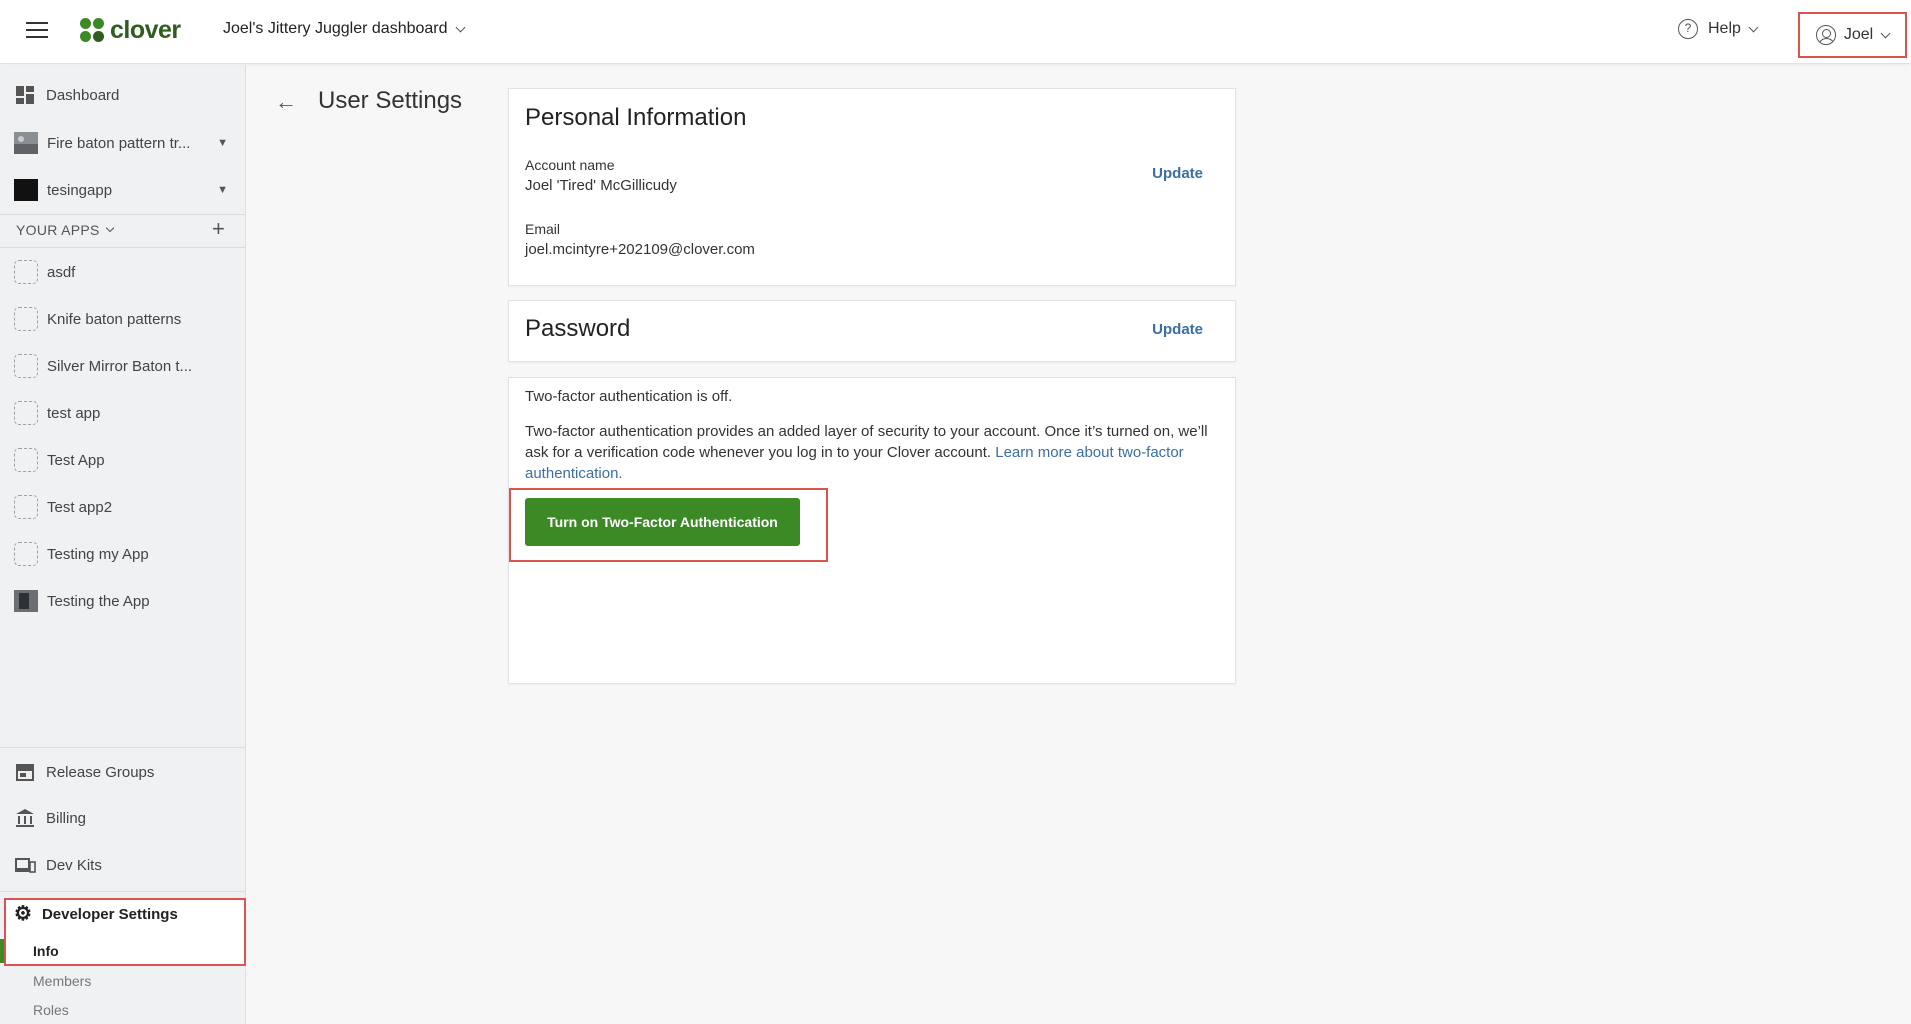 Image resolution: width=1911 pixels, height=1024 pixels. Describe the element at coordinates (25, 865) in the screenshot. I see `devices-icon` at that location.